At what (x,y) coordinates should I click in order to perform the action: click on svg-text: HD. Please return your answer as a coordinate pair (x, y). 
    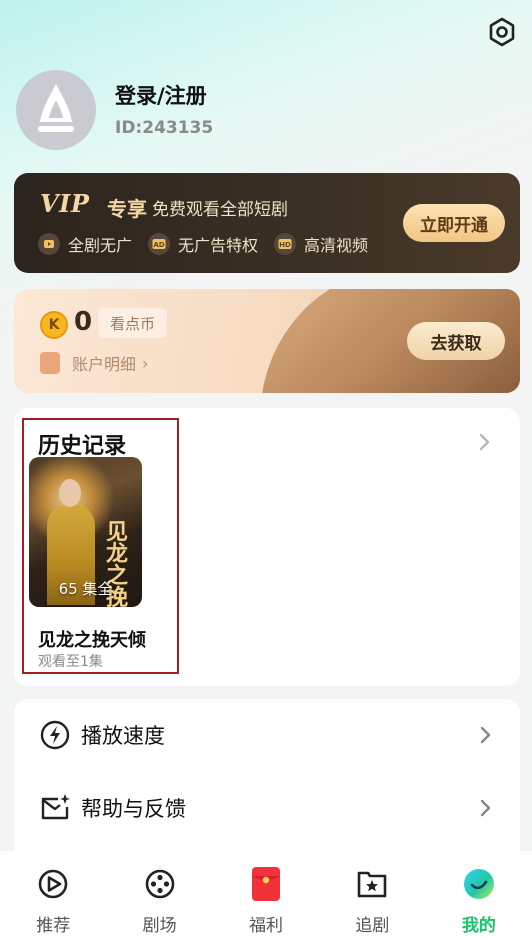
    Looking at the image, I should click on (285, 245).